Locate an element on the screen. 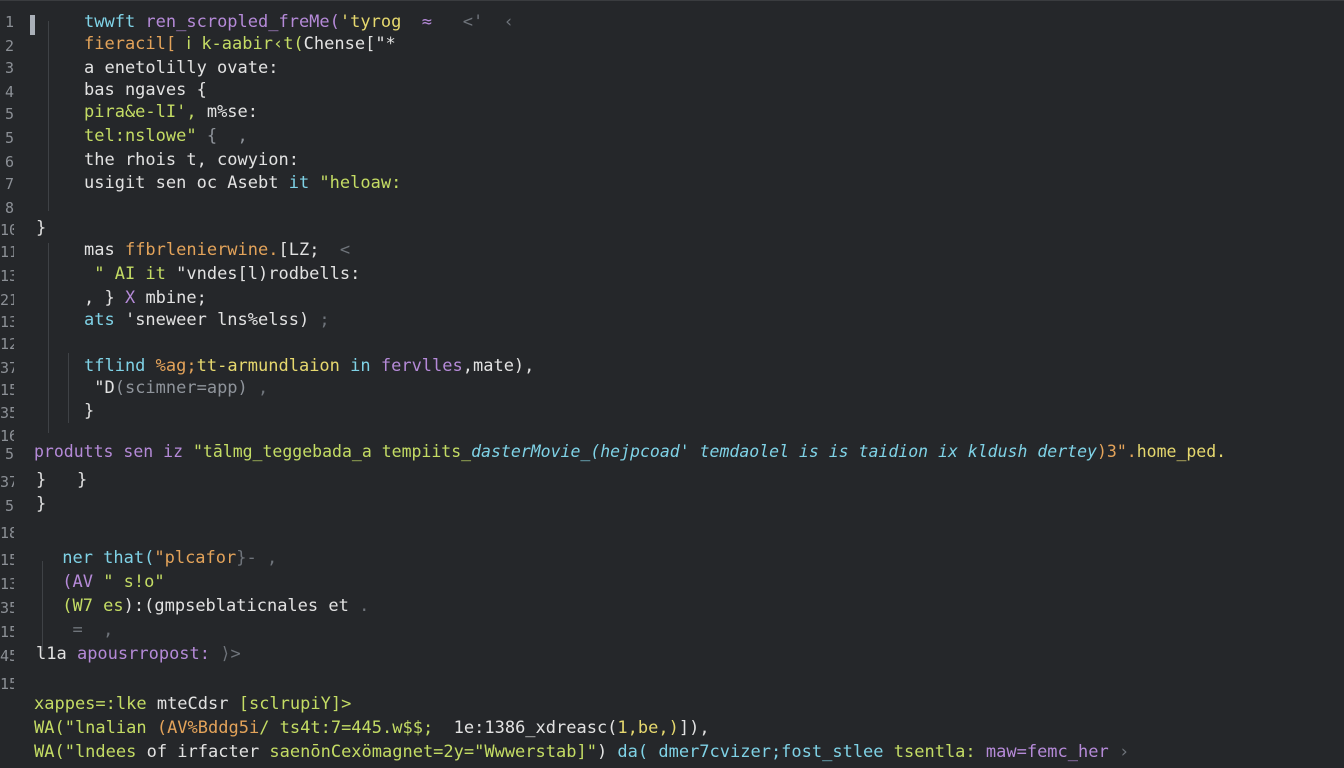  code-token: <' ‹ is located at coordinates (473, 22).